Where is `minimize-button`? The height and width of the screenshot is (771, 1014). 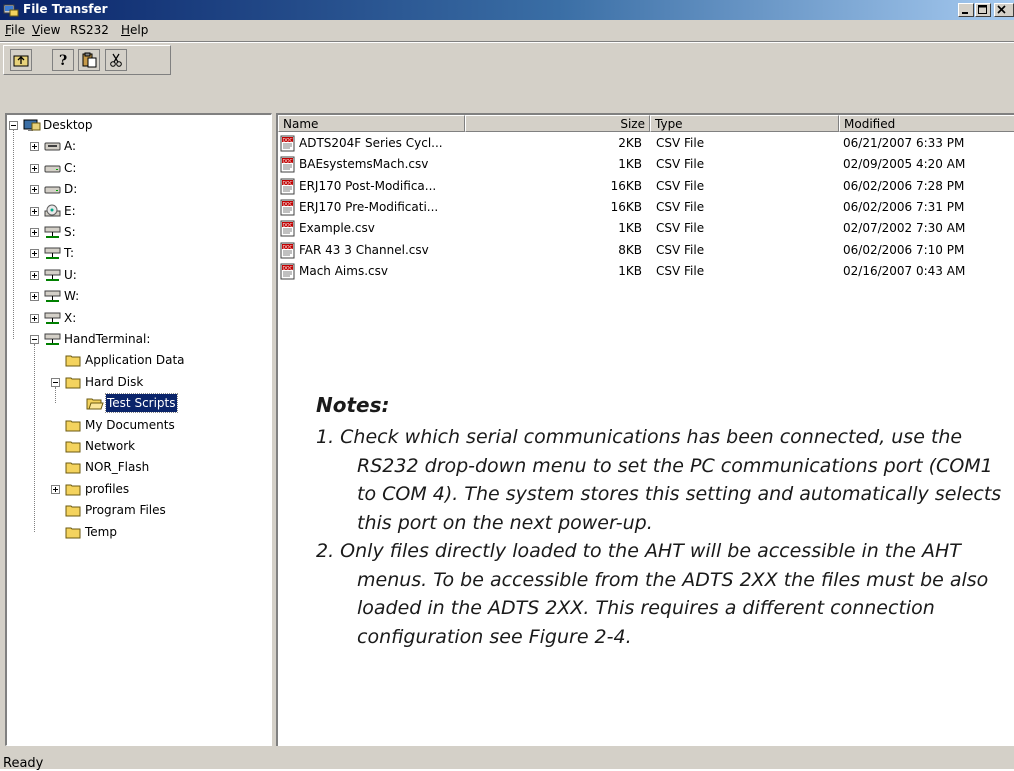
minimize-button is located at coordinates (966, 10).